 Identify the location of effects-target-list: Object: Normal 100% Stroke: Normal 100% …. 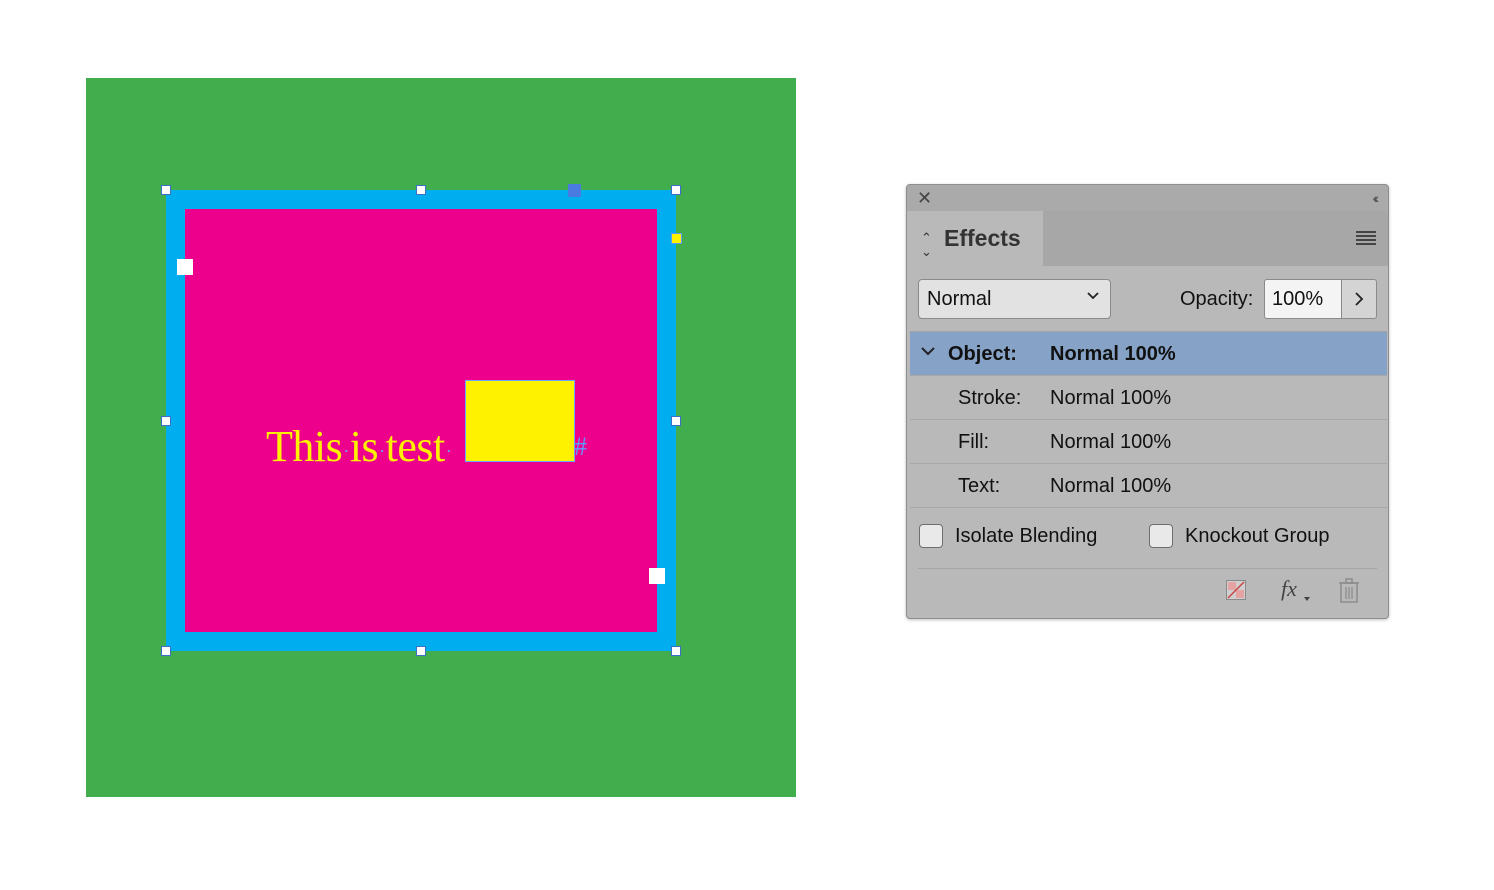
(1148, 419).